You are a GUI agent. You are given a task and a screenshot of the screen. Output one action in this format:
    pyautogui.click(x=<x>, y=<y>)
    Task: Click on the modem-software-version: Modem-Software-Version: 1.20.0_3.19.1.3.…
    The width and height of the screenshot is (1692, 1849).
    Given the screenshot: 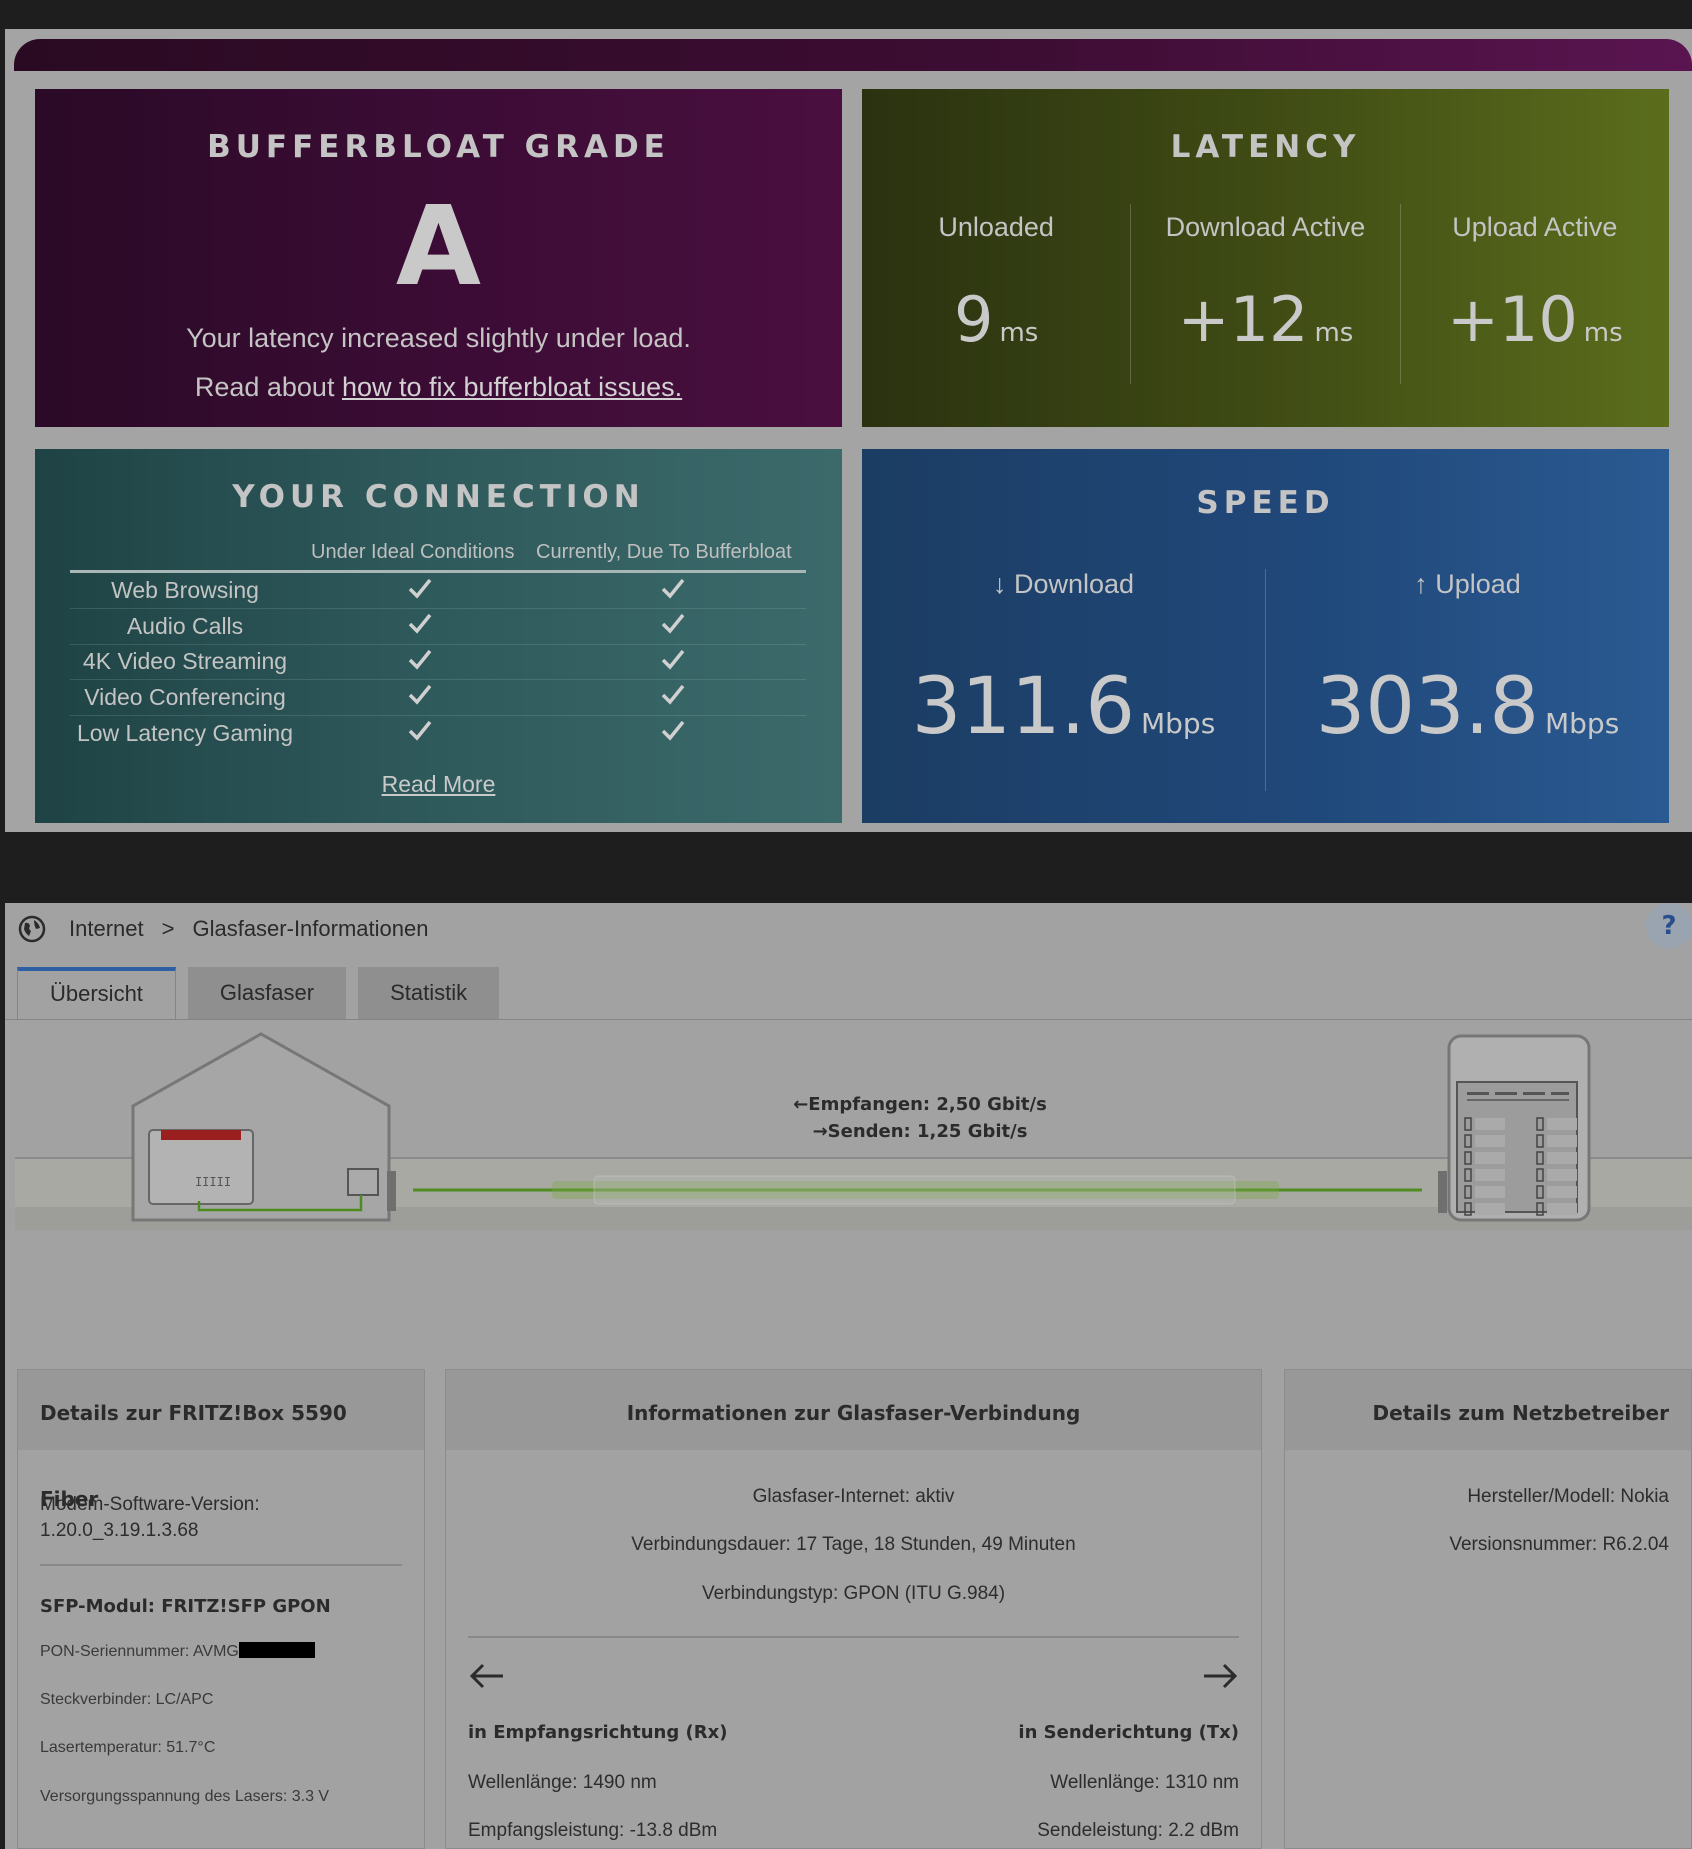 What is the action you would take?
    pyautogui.click(x=220, y=1518)
    